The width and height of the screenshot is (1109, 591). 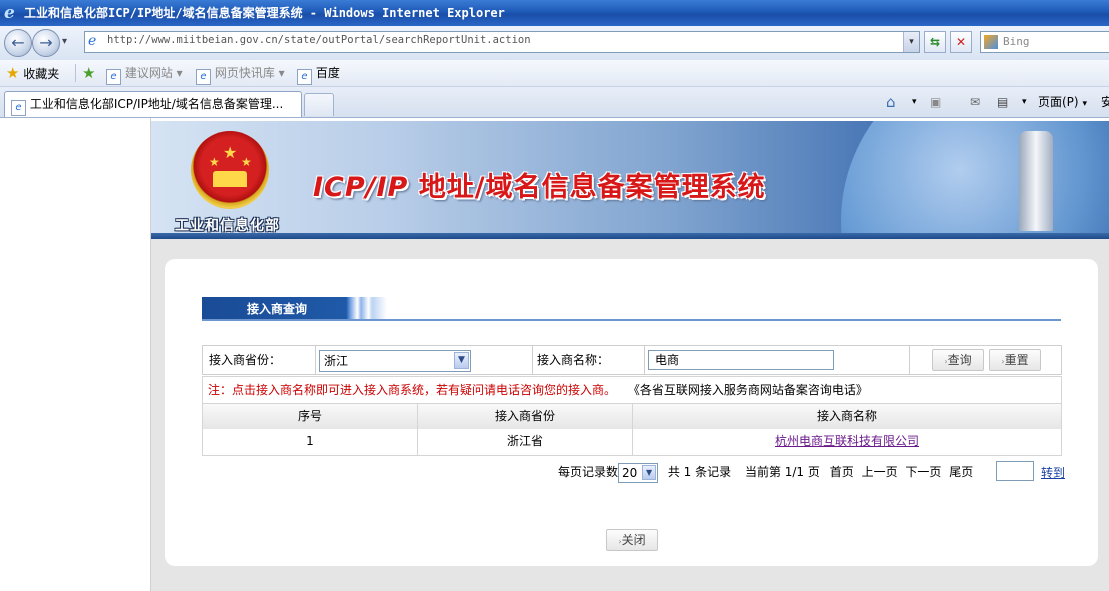 I want to click on fav-suggested-label: 建议网站 ▾, so click(x=153, y=73).